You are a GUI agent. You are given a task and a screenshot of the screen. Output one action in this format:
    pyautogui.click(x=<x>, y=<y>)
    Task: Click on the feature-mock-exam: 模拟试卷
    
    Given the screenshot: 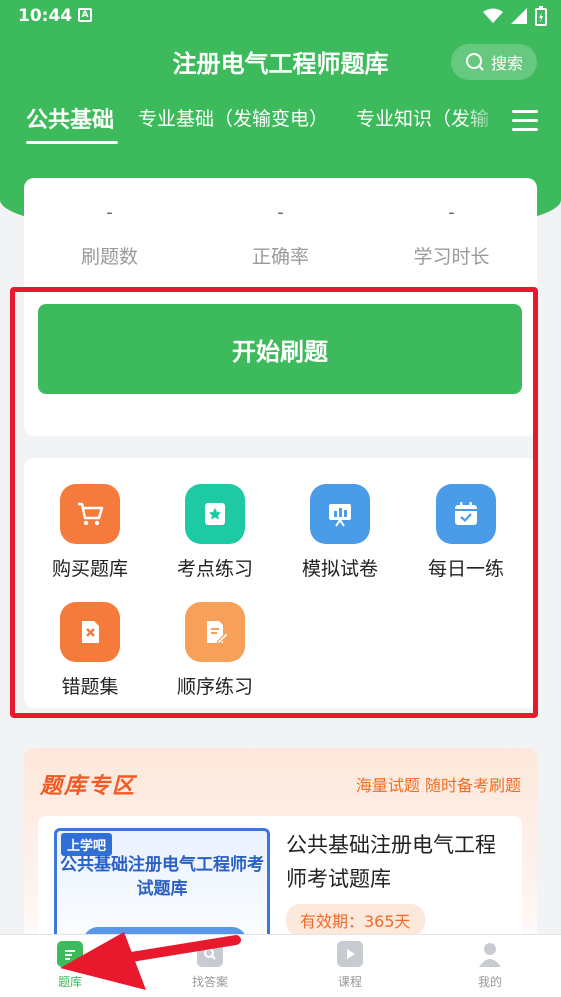 What is the action you would take?
    pyautogui.click(x=340, y=532)
    